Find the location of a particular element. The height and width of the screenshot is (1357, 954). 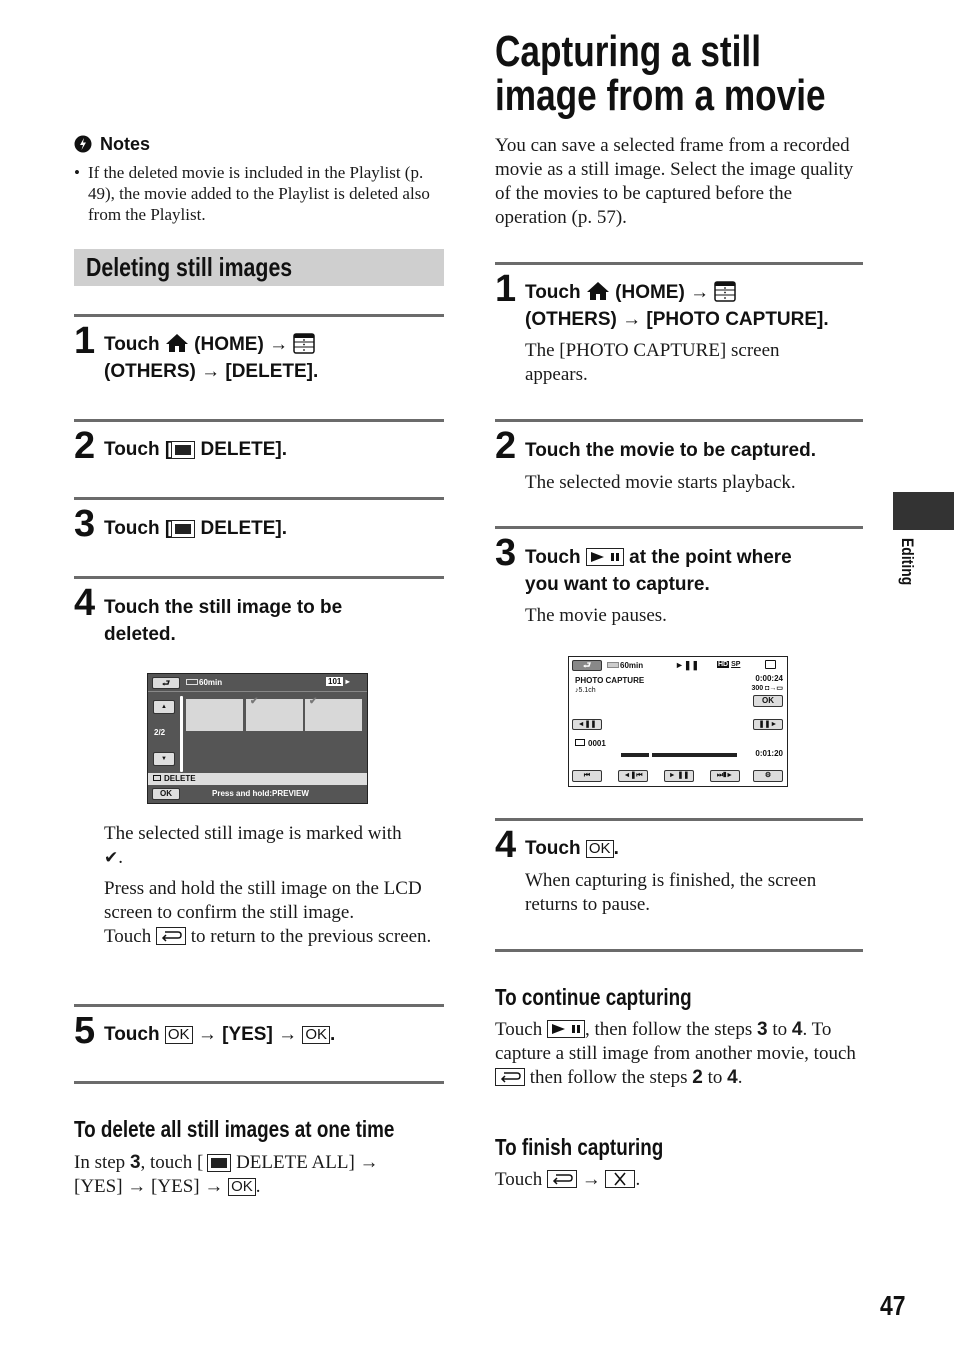

section-title-bar: Deleting still images is located at coordinates (259, 267).